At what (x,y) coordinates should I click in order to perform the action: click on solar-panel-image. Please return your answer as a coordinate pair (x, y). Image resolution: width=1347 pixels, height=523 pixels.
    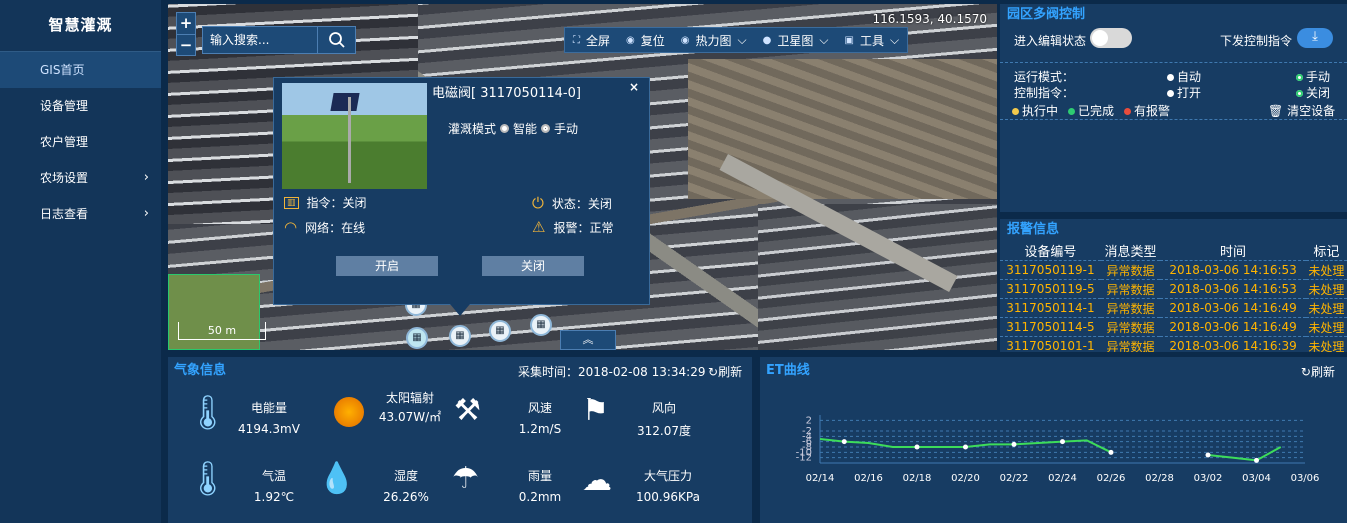
    Looking at the image, I should click on (345, 102).